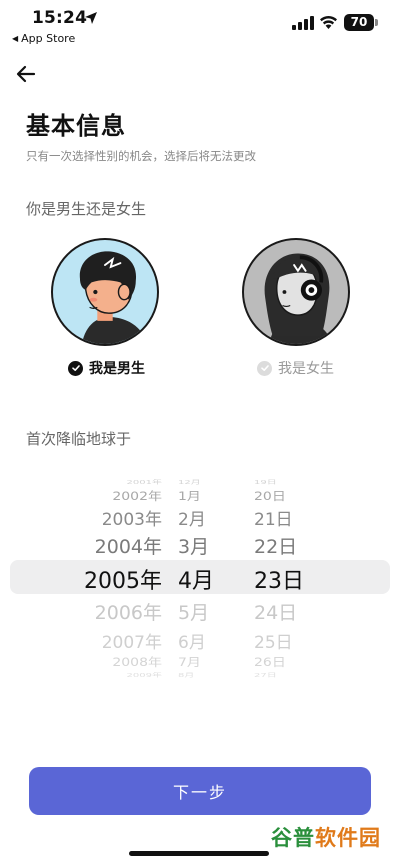  Describe the element at coordinates (202, 545) in the screenshot. I see `month-option: 3月` at that location.